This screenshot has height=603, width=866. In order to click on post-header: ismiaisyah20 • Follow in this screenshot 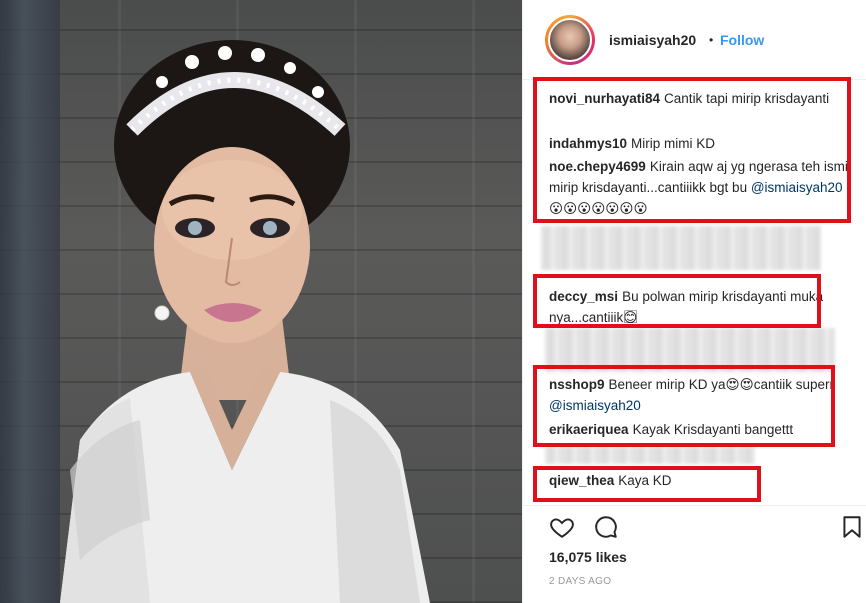, I will do `click(694, 40)`.